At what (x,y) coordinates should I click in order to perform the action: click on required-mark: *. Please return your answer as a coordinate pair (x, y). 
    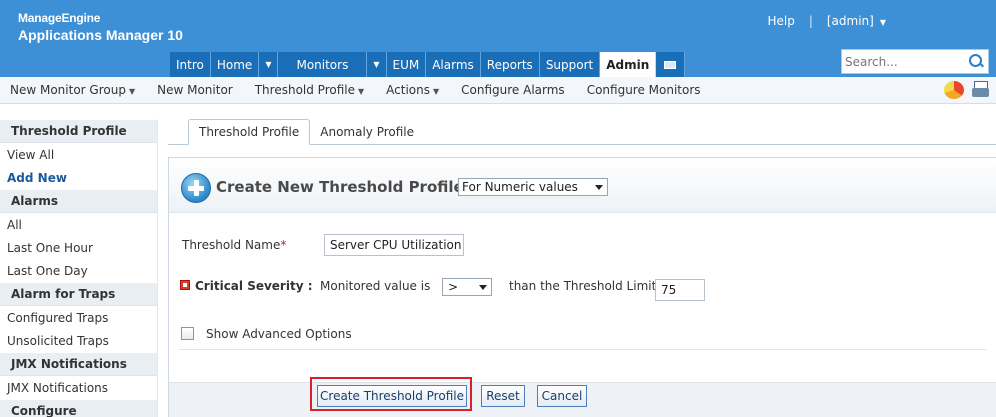
    Looking at the image, I should click on (283, 245).